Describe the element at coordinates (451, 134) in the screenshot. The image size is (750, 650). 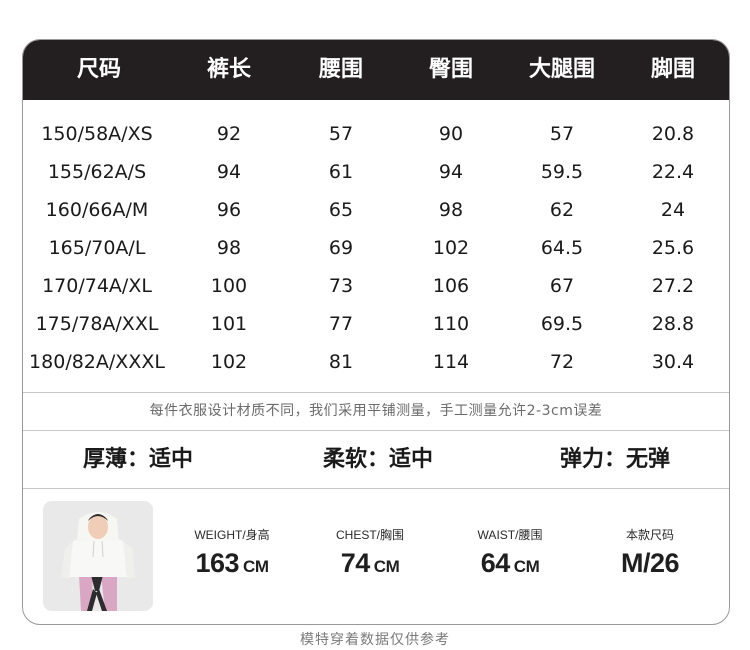
I see `cell-hip: 90` at that location.